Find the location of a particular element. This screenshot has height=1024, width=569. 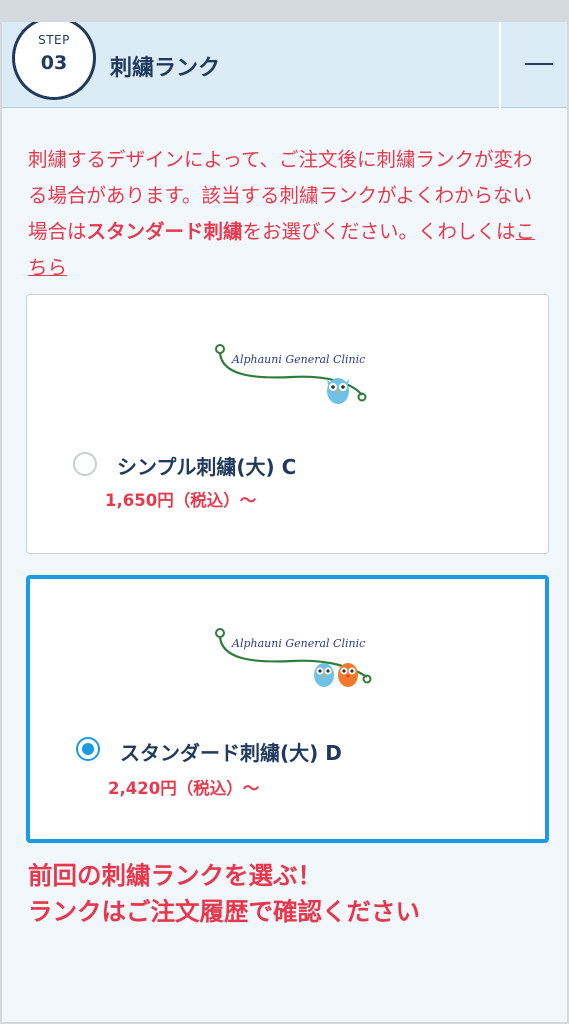

step-badge: STEP 03 is located at coordinates (54, 61).